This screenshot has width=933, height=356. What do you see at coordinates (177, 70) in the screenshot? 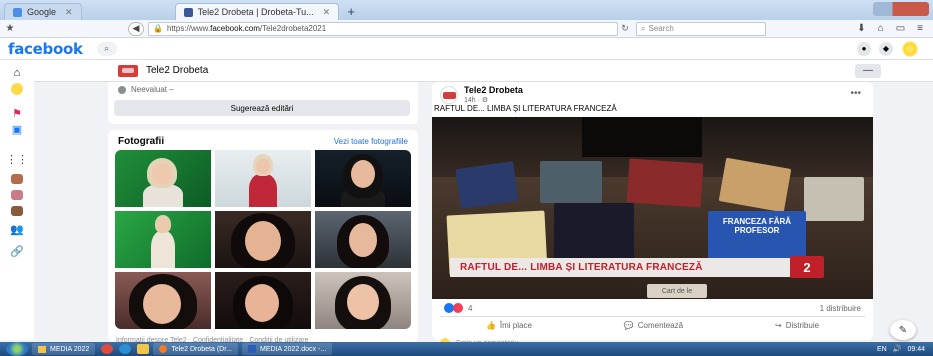
I see `page-title: Tele2 Drobeta` at bounding box center [177, 70].